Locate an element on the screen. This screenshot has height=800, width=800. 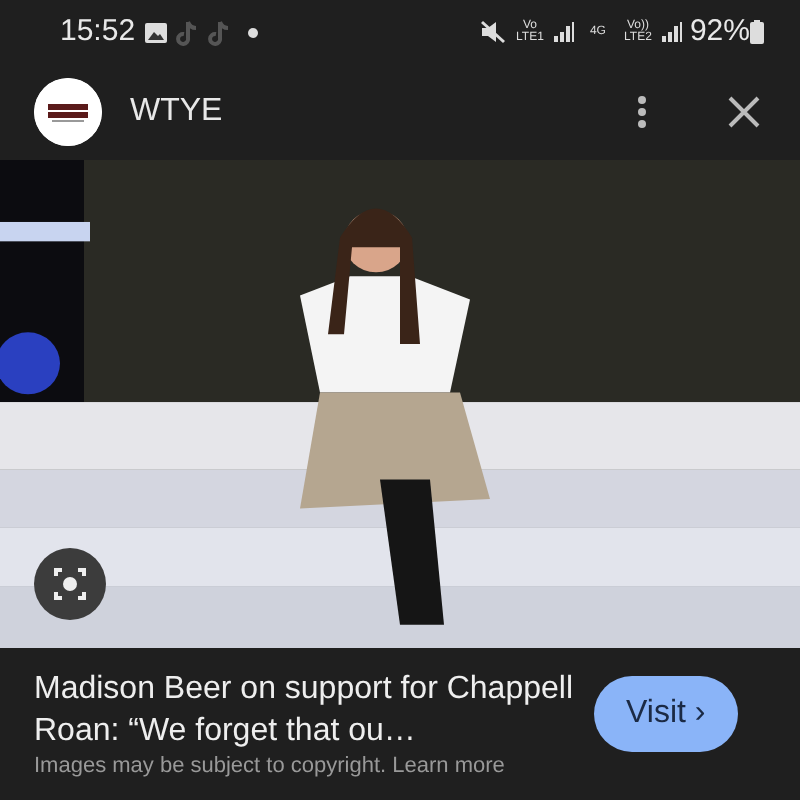
dot-icon is located at coordinates (252, 32).